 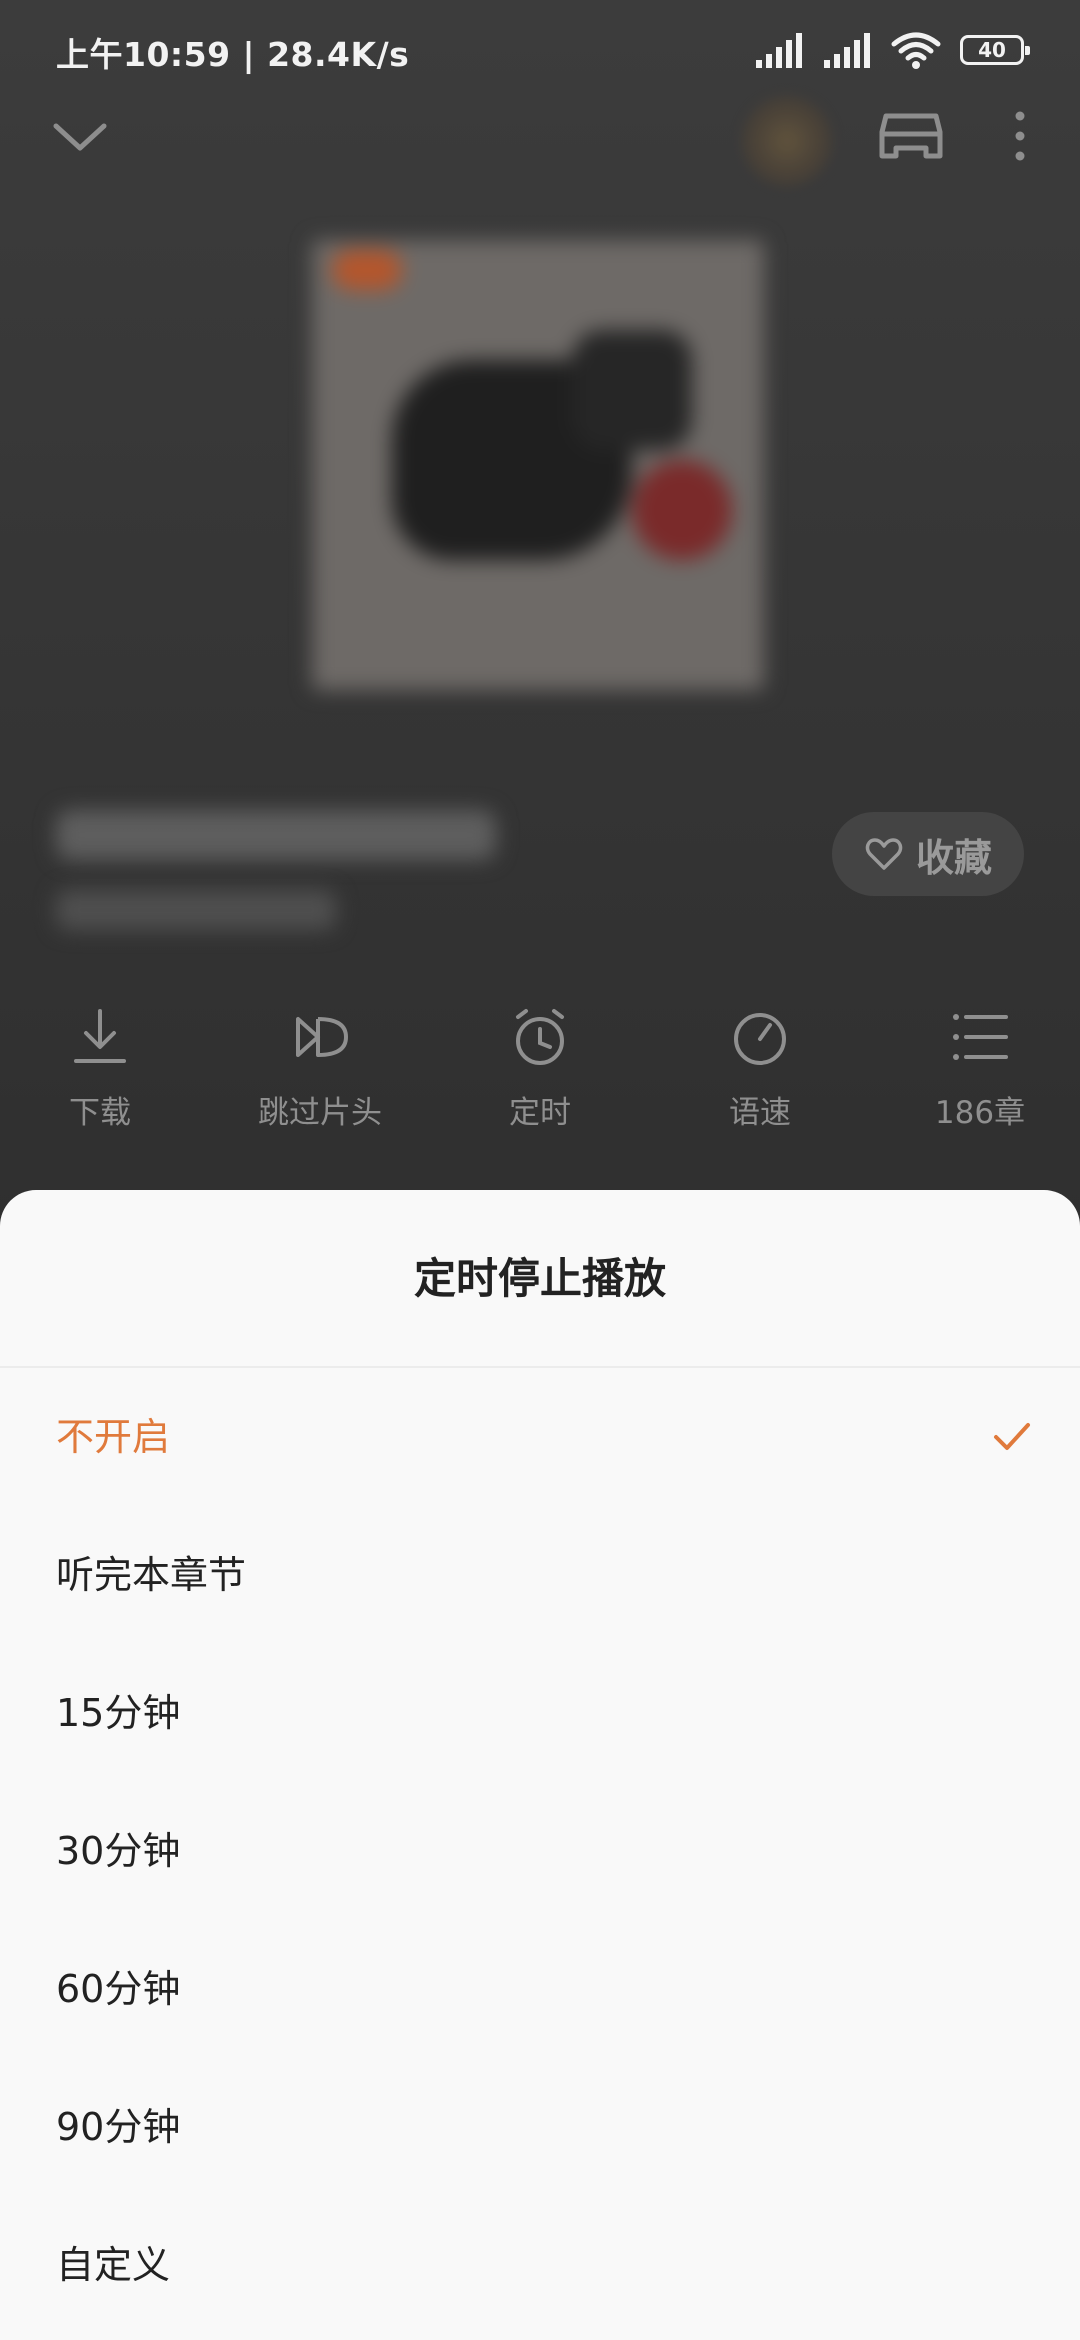 I want to click on option-label: 15分钟, so click(x=118, y=1713).